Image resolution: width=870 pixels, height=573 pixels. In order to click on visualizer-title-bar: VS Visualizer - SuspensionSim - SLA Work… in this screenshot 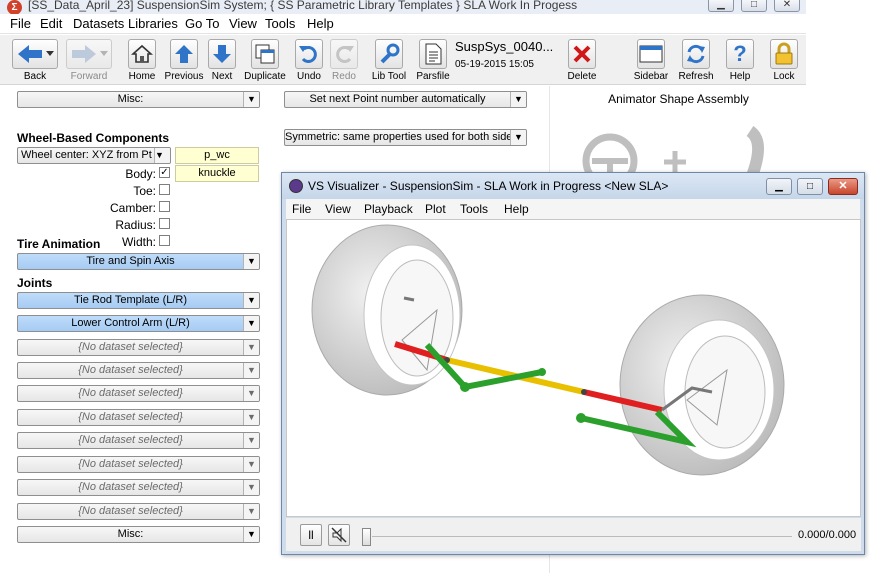, I will do `click(573, 186)`.